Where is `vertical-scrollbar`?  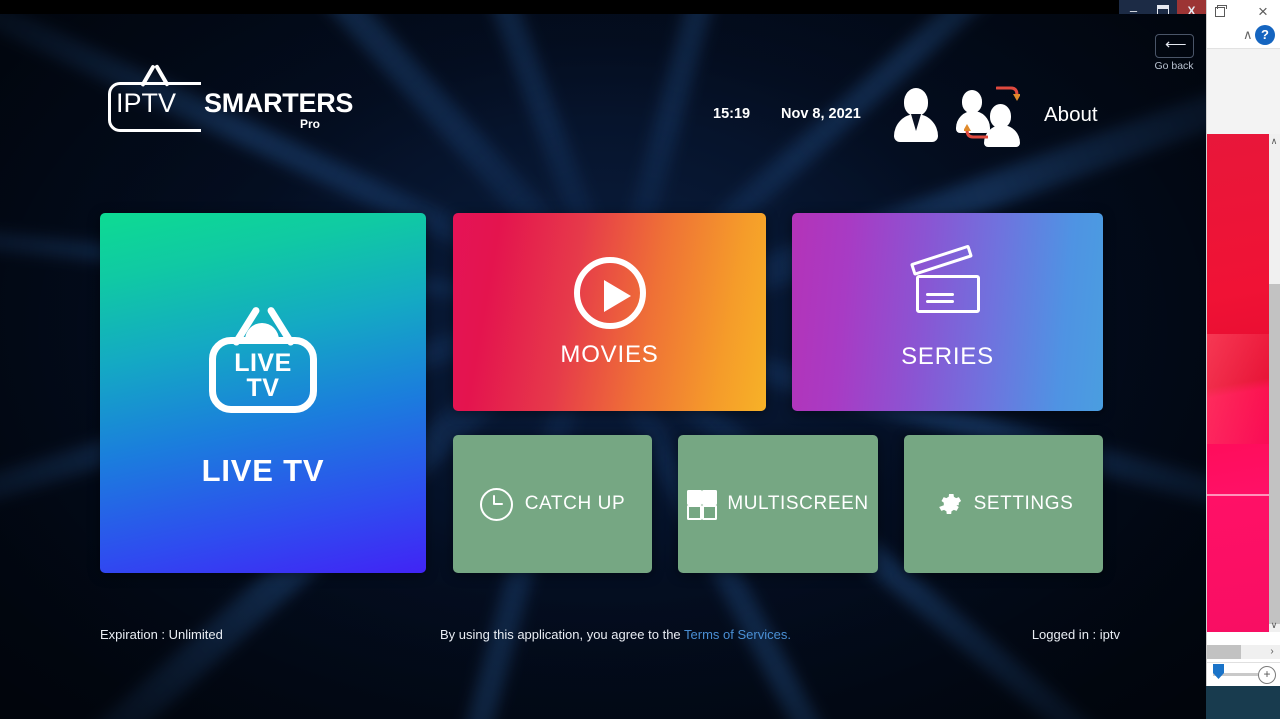
vertical-scrollbar is located at coordinates (1274, 383).